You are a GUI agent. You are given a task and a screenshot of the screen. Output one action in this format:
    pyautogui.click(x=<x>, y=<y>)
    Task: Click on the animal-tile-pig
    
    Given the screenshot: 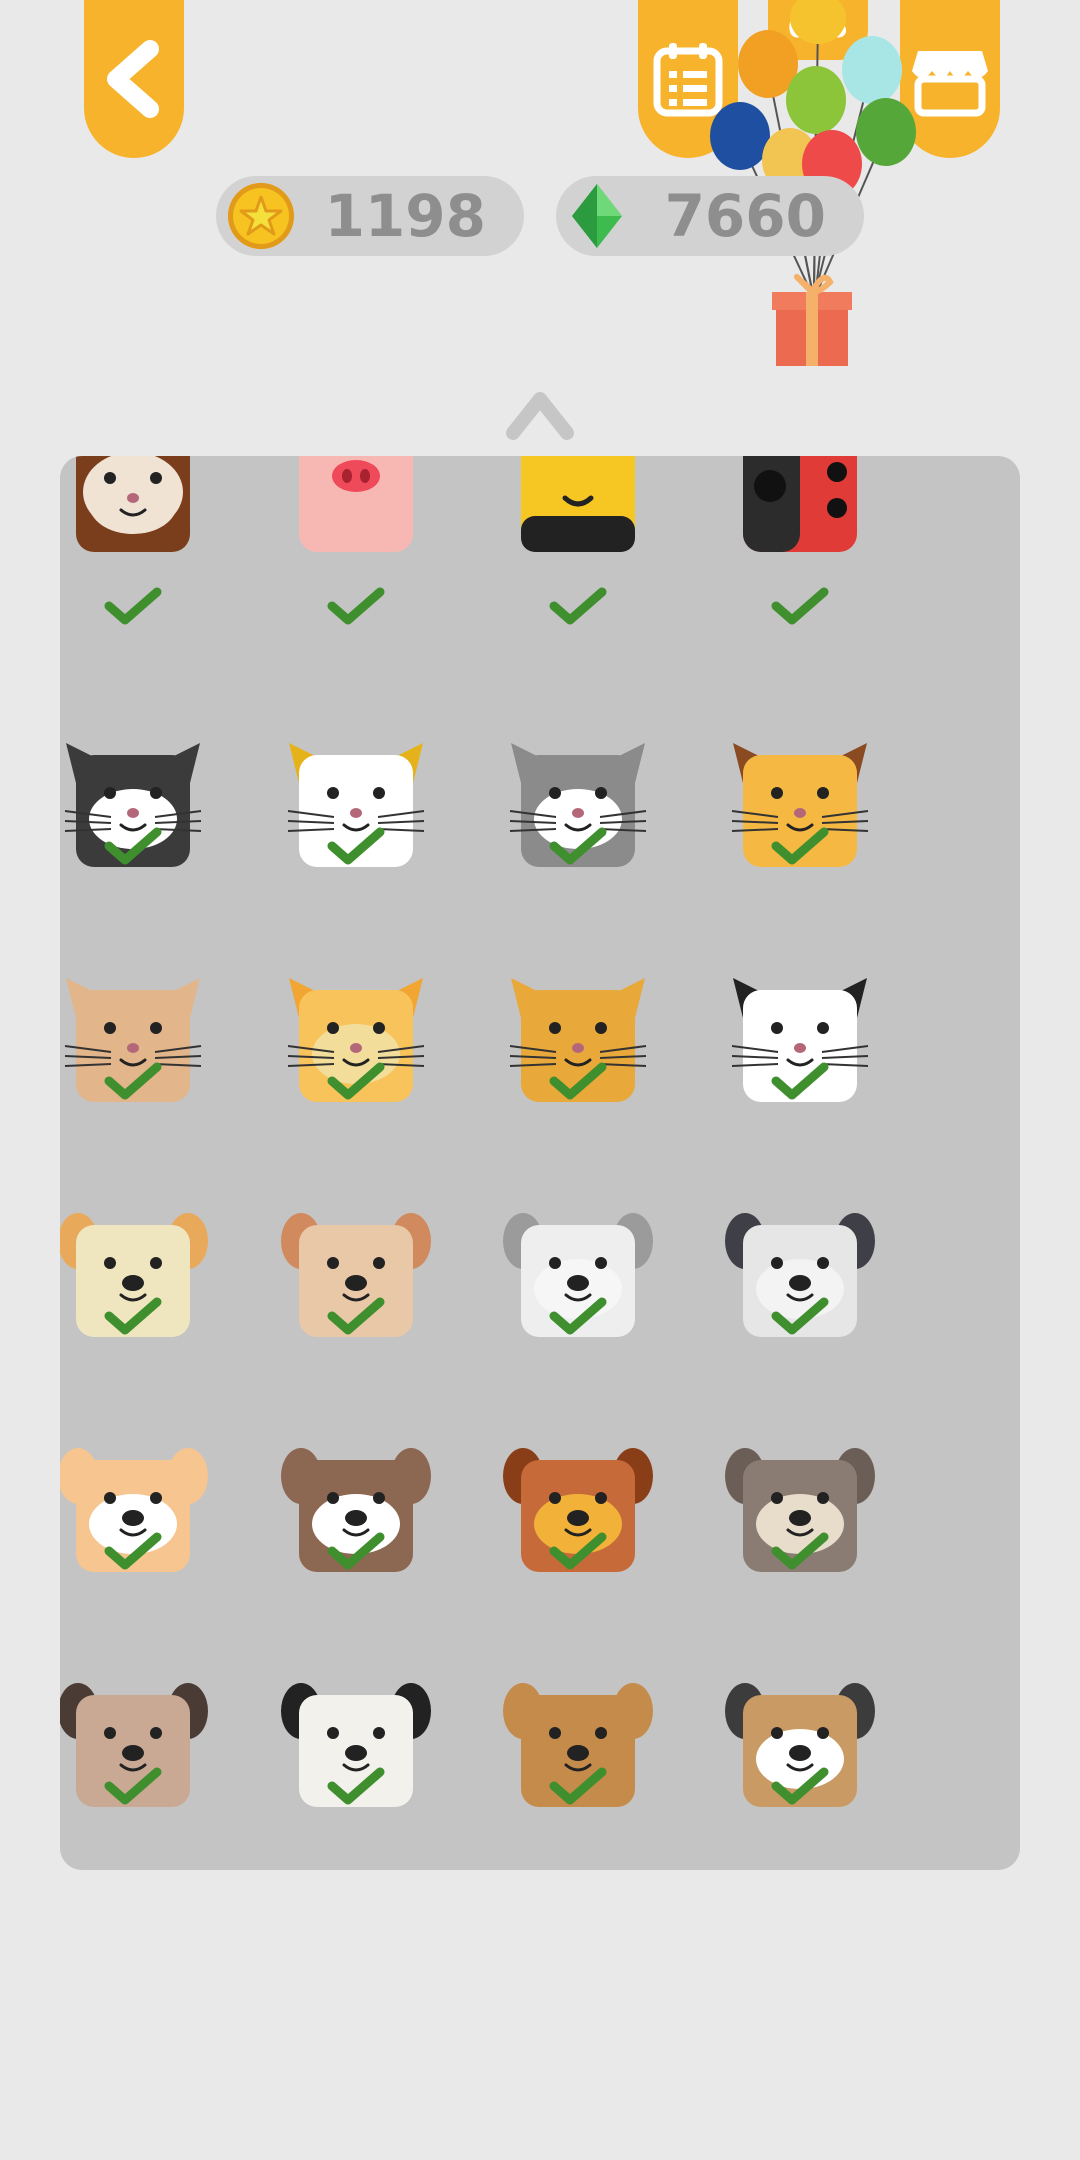 What is the action you would take?
    pyautogui.click(x=356, y=511)
    